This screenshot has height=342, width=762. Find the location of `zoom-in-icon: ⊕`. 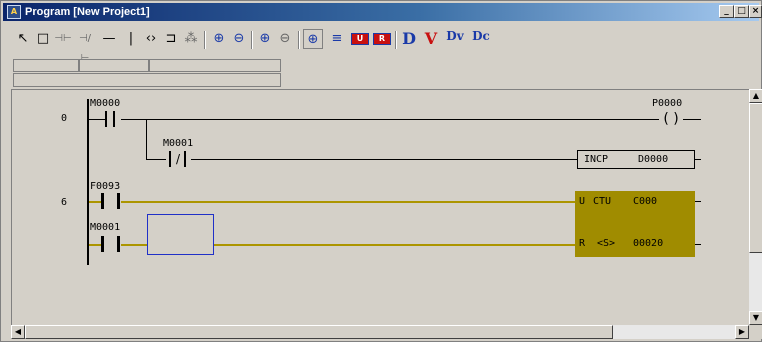

zoom-in-icon: ⊕ is located at coordinates (219, 39).